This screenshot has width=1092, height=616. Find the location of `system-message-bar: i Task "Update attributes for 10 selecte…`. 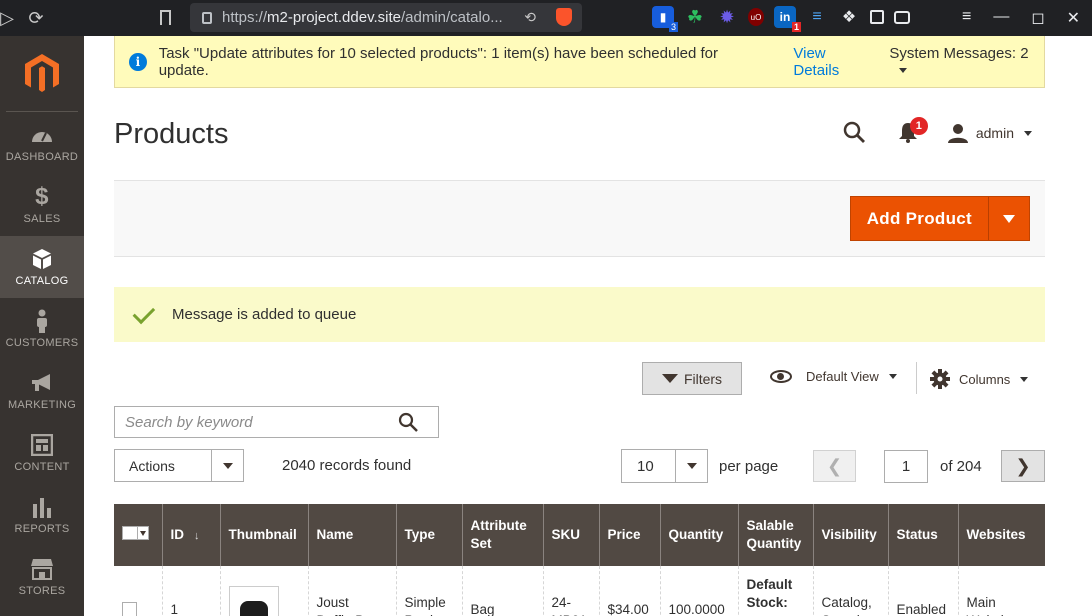

system-message-bar: i Task "Update attributes for 10 selecte… is located at coordinates (579, 62).